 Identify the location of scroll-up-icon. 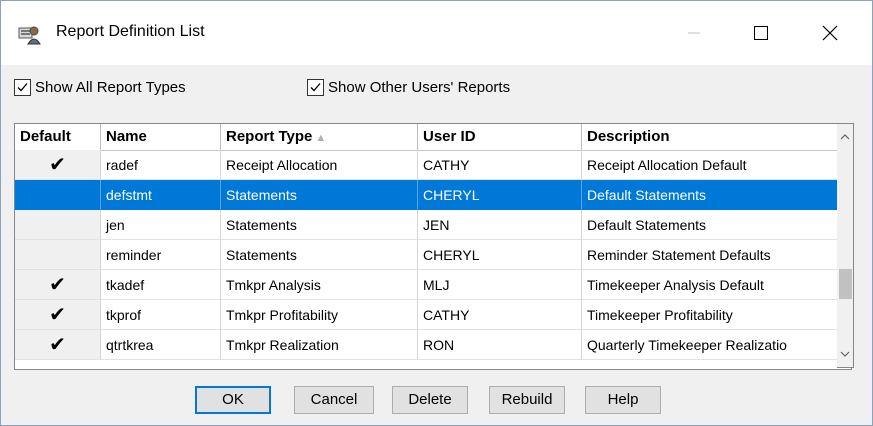
(845, 137).